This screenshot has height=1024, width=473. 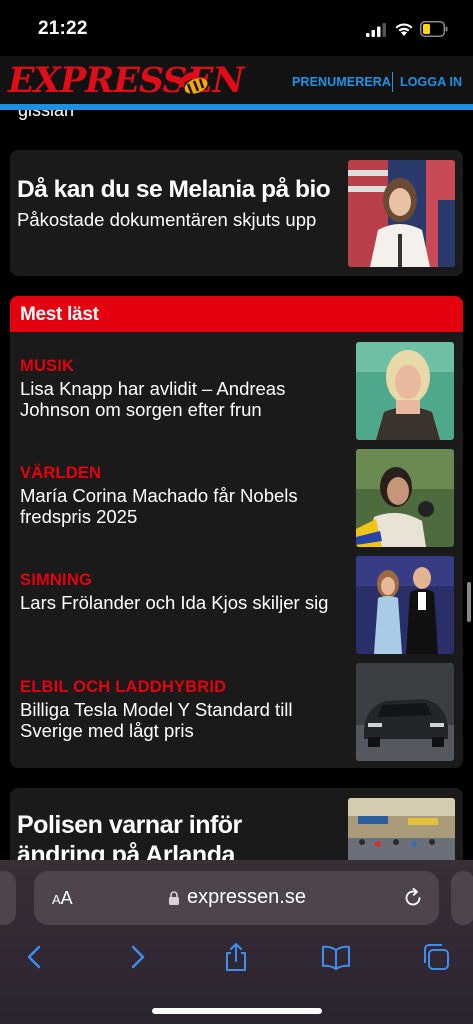 What do you see at coordinates (60, 473) in the screenshot?
I see `item-category: VÄRLDEN` at bounding box center [60, 473].